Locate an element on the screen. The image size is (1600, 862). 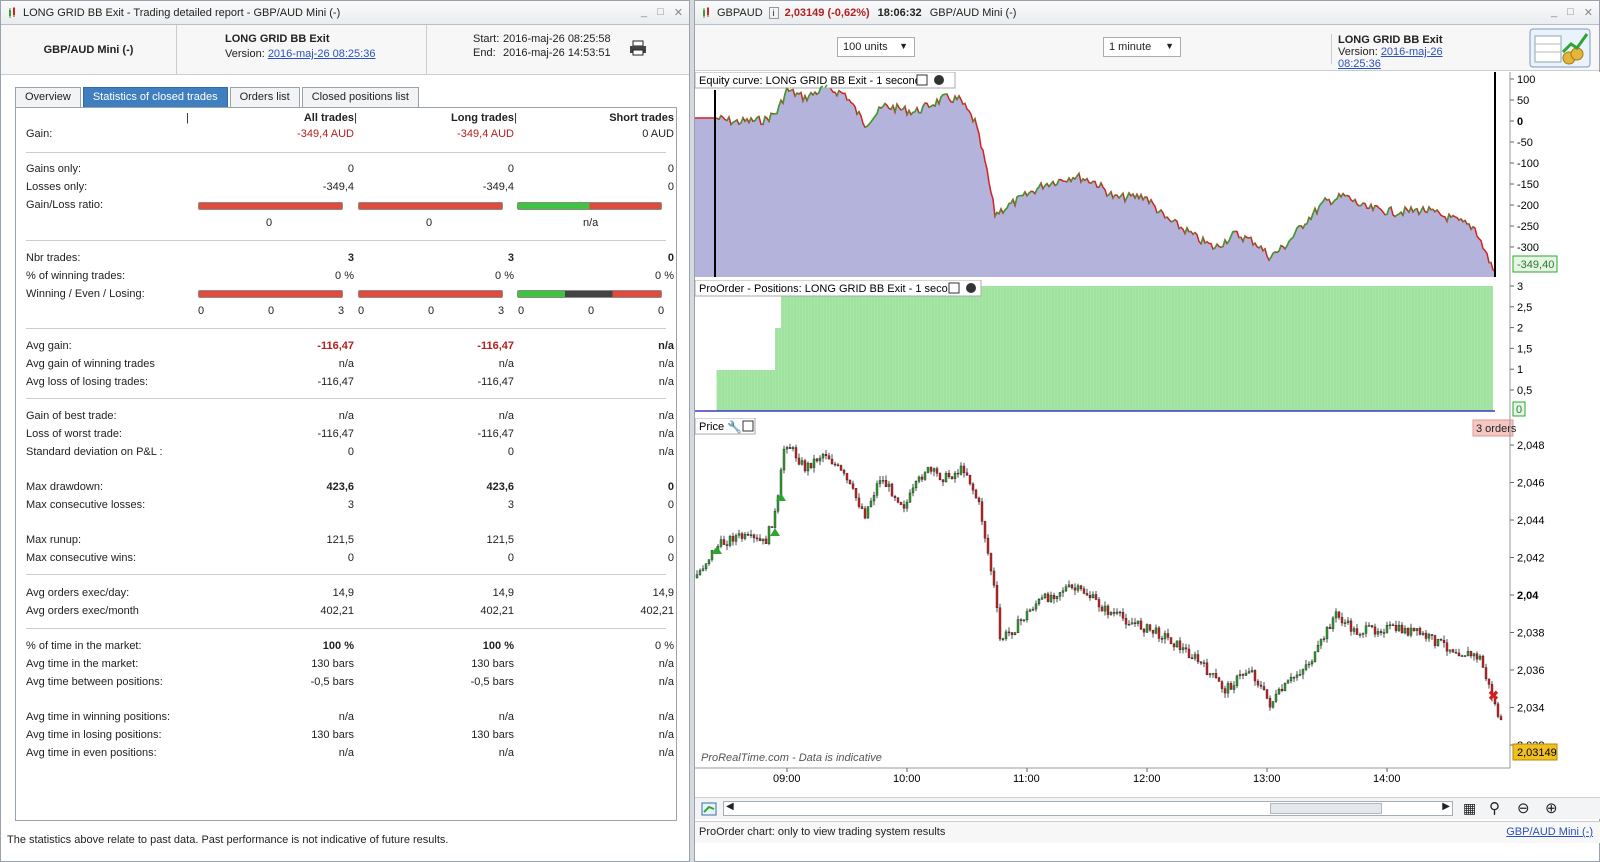
zoom-in-icon: ⊕ is located at coordinates (1551, 808).